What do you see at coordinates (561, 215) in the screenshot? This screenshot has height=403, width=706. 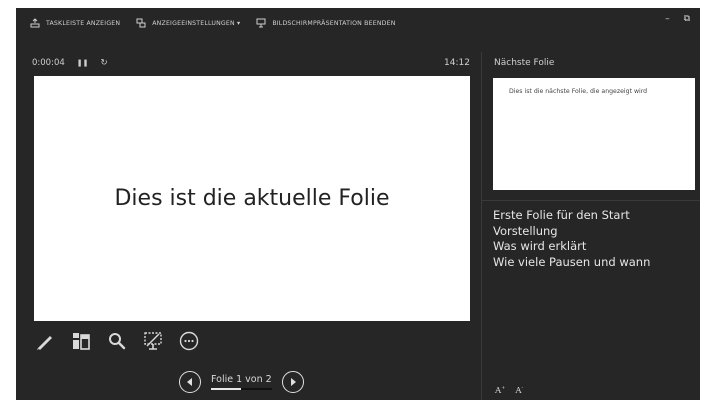 I see `notes-line: Erste Folie für den Start` at bounding box center [561, 215].